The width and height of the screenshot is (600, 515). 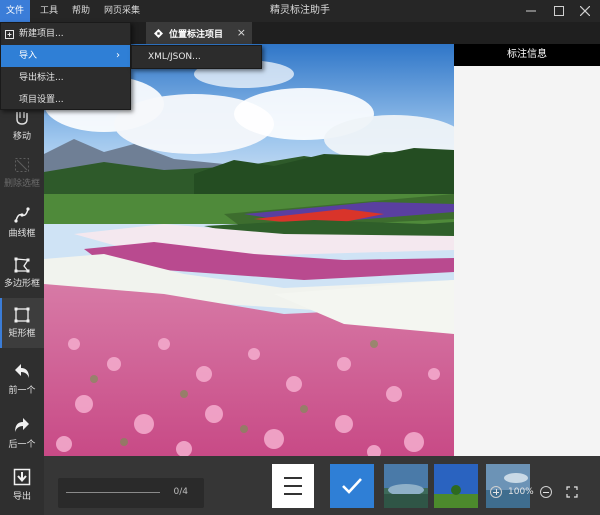 What do you see at coordinates (22, 215) in the screenshot?
I see `curve-box-icon` at bounding box center [22, 215].